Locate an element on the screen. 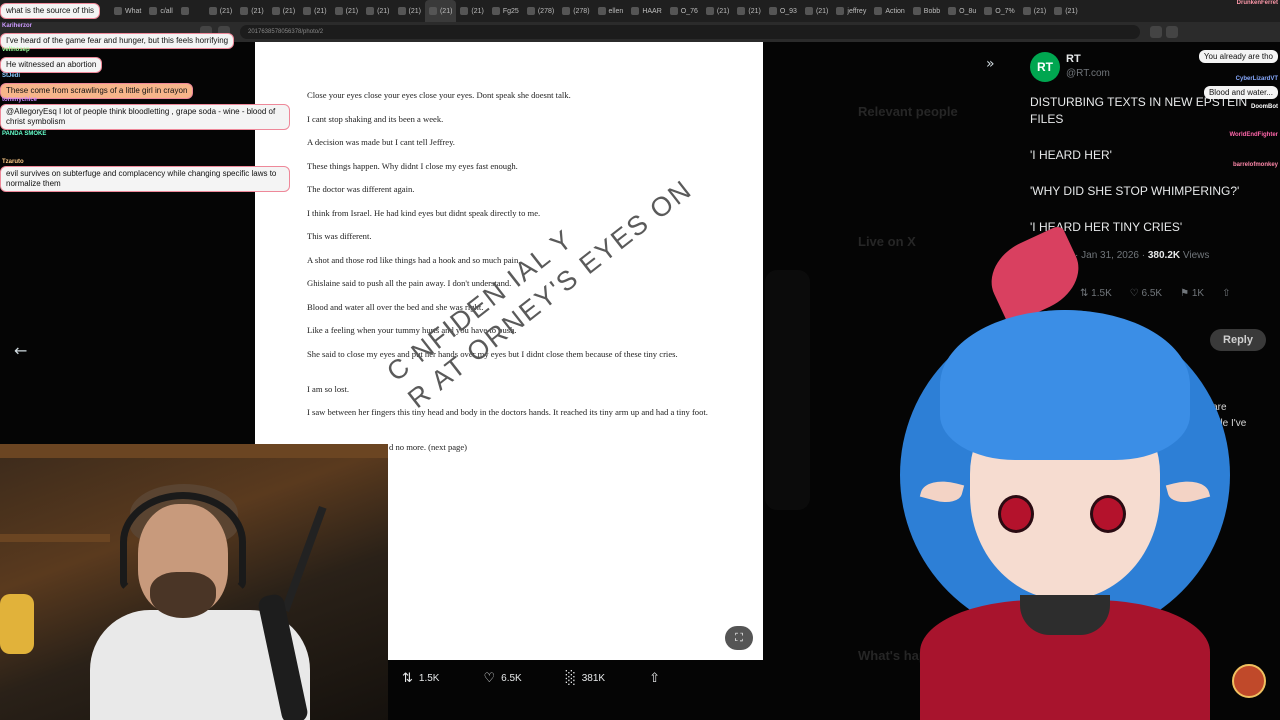  back-arrow-icon: ← is located at coordinates (20, 350).